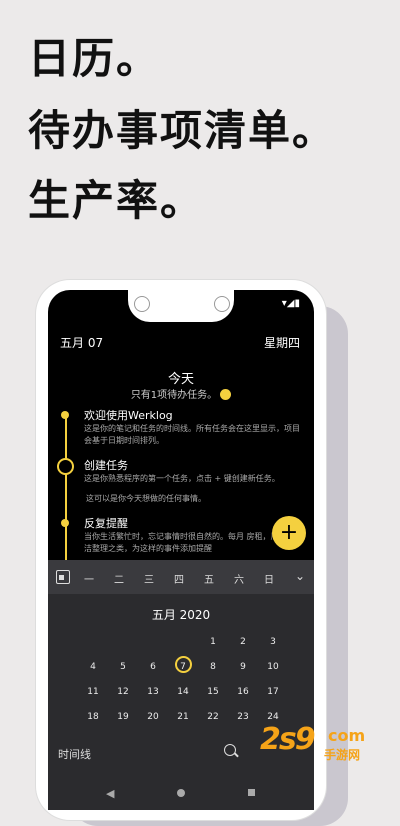 This screenshot has height=826, width=400. I want to click on calendar-week-row: 11 12 13 14 15 16 17, so click(196, 696).